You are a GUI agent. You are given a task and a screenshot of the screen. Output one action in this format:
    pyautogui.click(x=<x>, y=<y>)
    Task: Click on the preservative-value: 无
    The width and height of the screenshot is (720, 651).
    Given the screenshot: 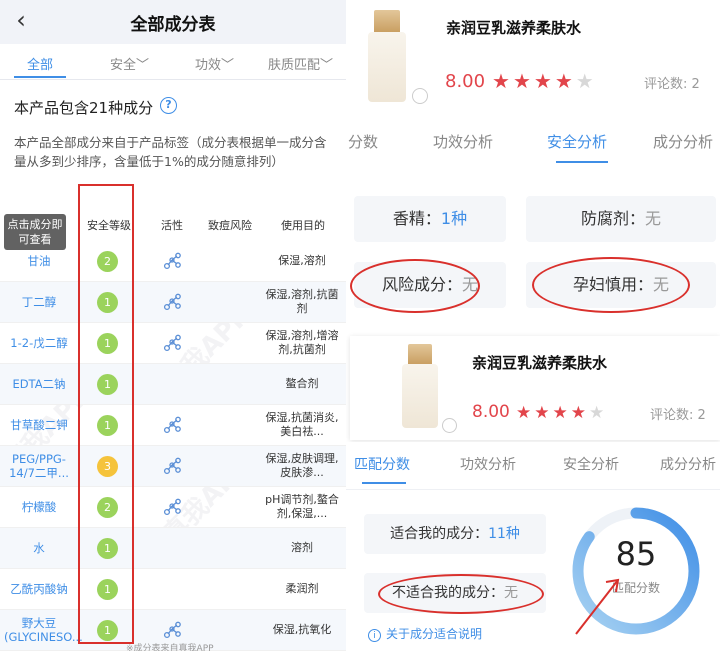 What is the action you would take?
    pyautogui.click(x=653, y=218)
    